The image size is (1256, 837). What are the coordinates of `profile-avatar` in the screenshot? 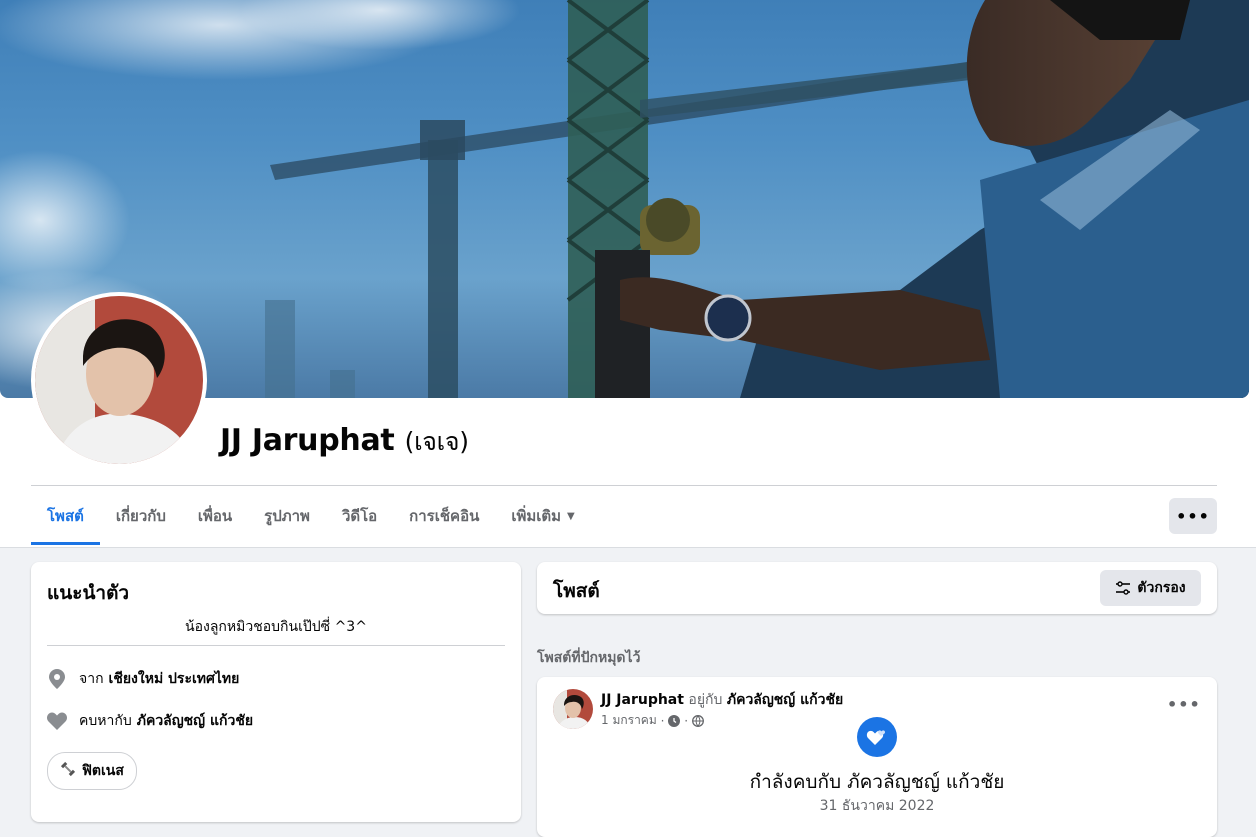 It's located at (119, 380).